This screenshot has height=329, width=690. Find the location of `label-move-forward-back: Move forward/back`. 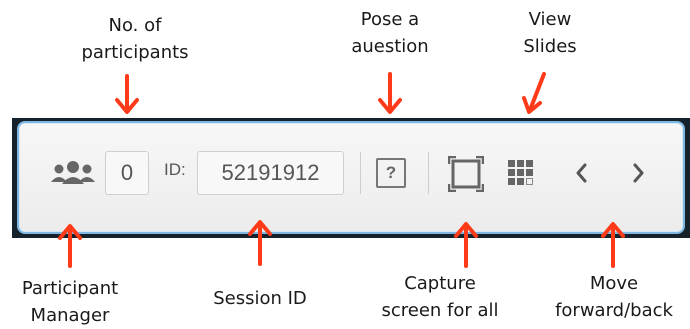

label-move-forward-back: Move forward/back is located at coordinates (614, 297).